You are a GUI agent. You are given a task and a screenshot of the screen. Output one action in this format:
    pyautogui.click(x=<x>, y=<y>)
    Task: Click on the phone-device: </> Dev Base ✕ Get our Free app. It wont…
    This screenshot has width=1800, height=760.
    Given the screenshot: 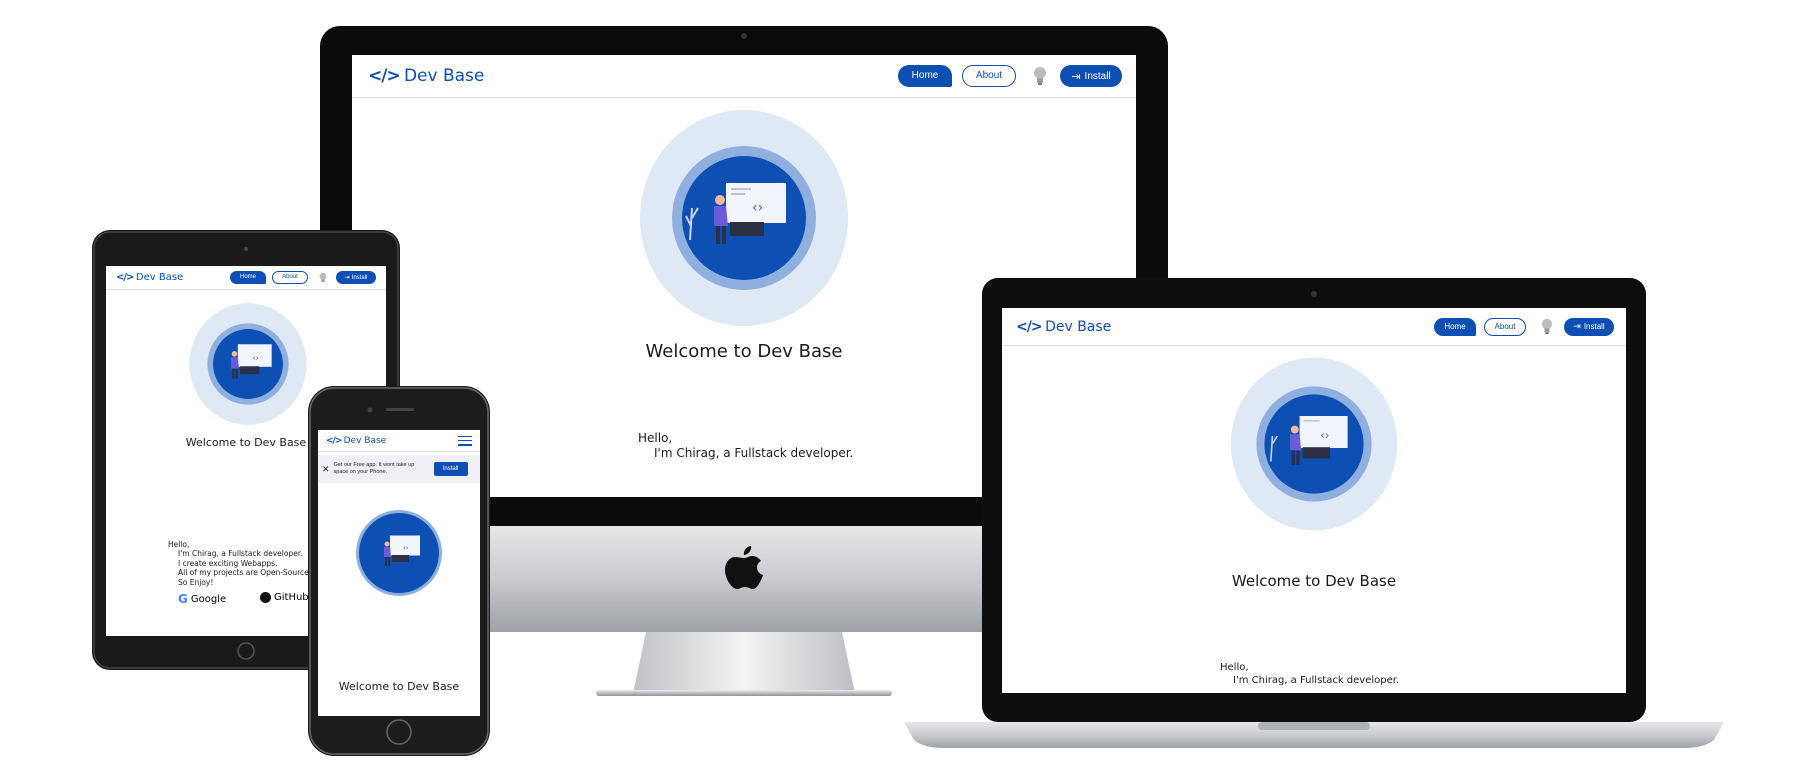 What is the action you would take?
    pyautogui.click(x=399, y=571)
    